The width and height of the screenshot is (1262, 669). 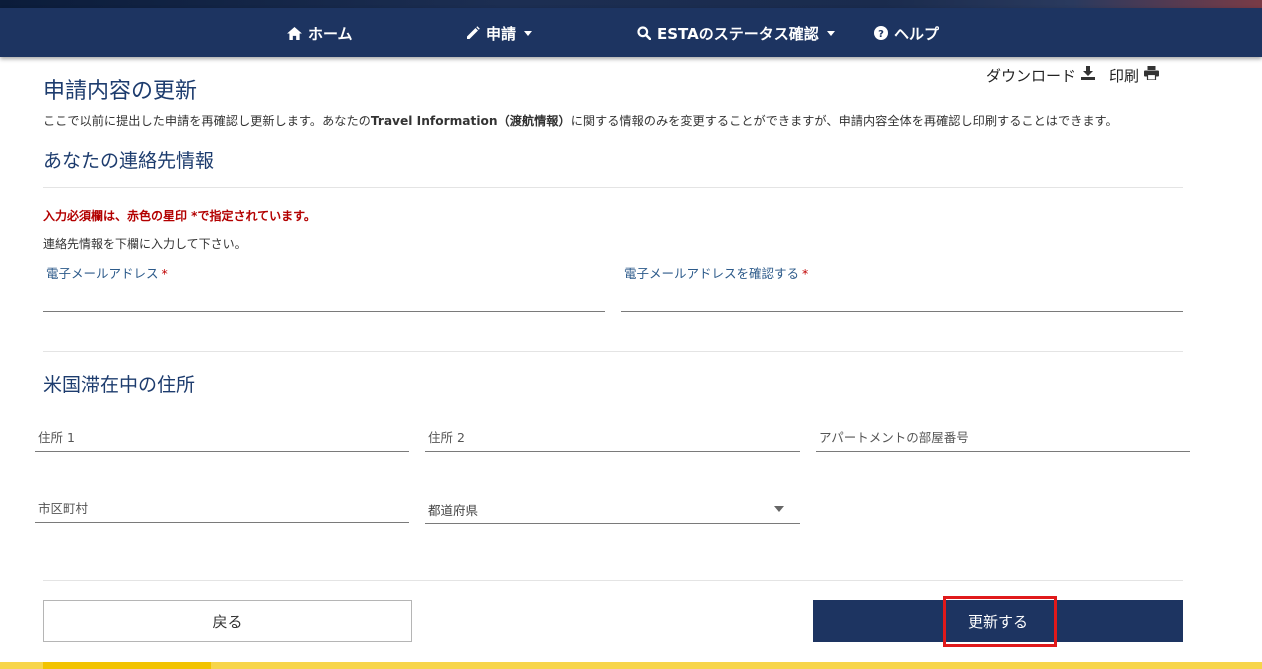 What do you see at coordinates (324, 298) in the screenshot?
I see `email-field` at bounding box center [324, 298].